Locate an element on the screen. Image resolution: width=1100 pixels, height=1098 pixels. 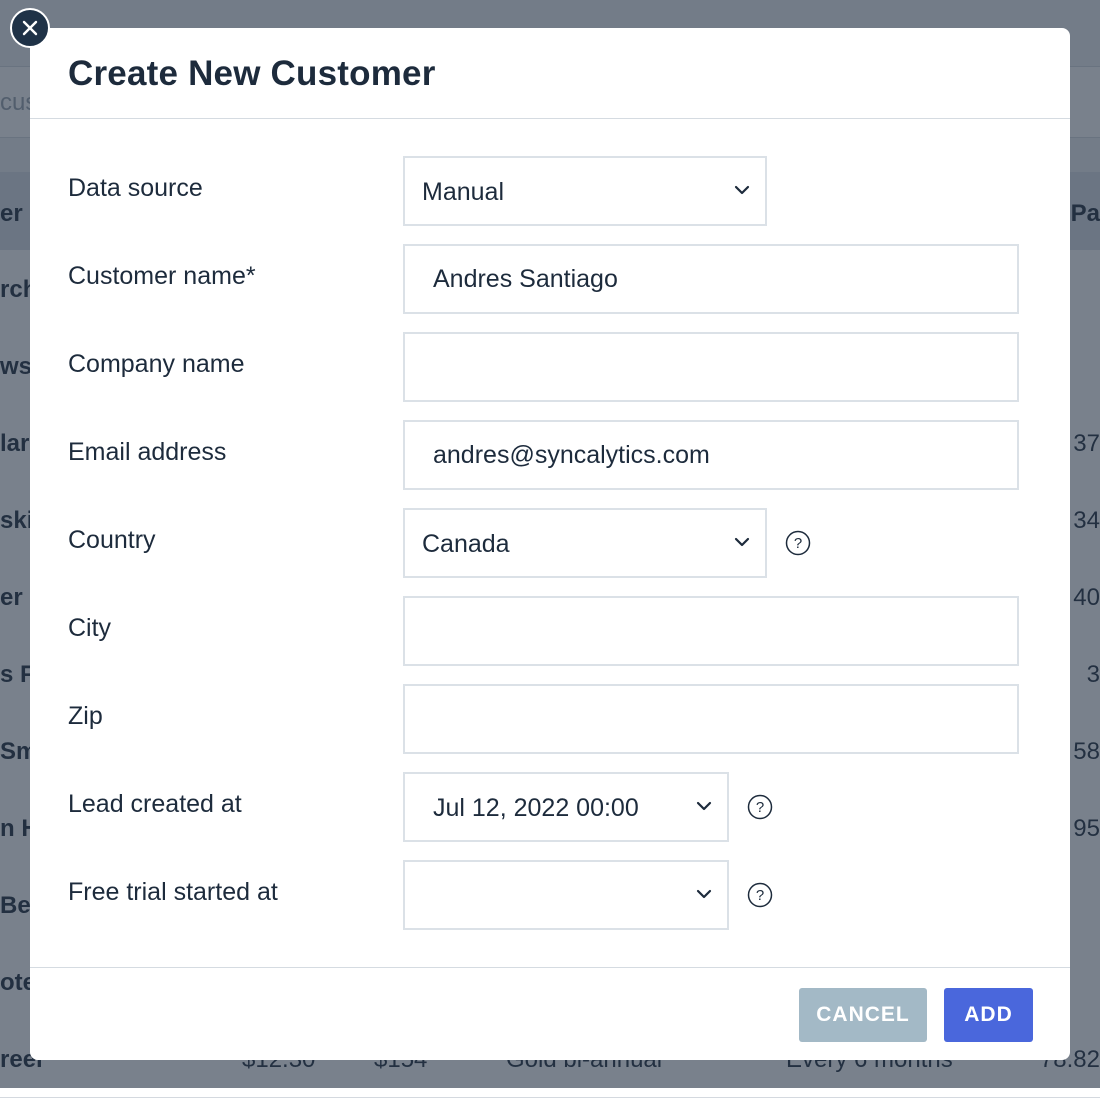
add-button: ADD is located at coordinates (988, 1015).